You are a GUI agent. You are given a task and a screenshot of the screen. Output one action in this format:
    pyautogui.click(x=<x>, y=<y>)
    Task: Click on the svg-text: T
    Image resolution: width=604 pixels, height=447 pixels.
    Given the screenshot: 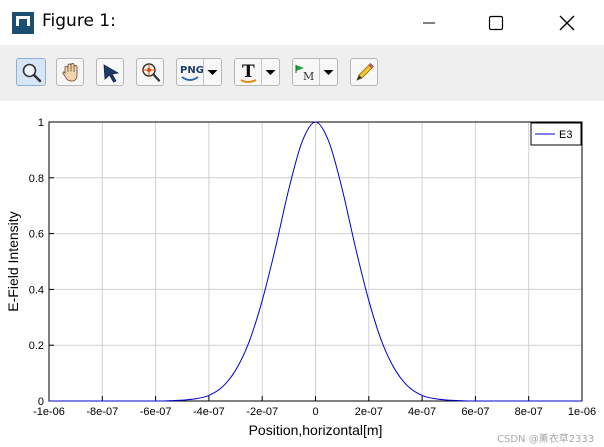 What is the action you would take?
    pyautogui.click(x=248, y=72)
    